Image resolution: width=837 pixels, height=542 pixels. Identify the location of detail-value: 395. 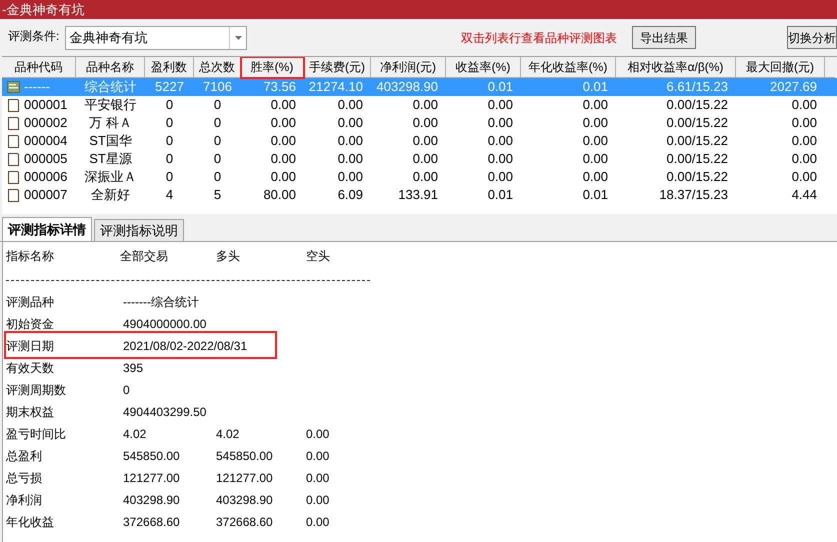
(133, 368).